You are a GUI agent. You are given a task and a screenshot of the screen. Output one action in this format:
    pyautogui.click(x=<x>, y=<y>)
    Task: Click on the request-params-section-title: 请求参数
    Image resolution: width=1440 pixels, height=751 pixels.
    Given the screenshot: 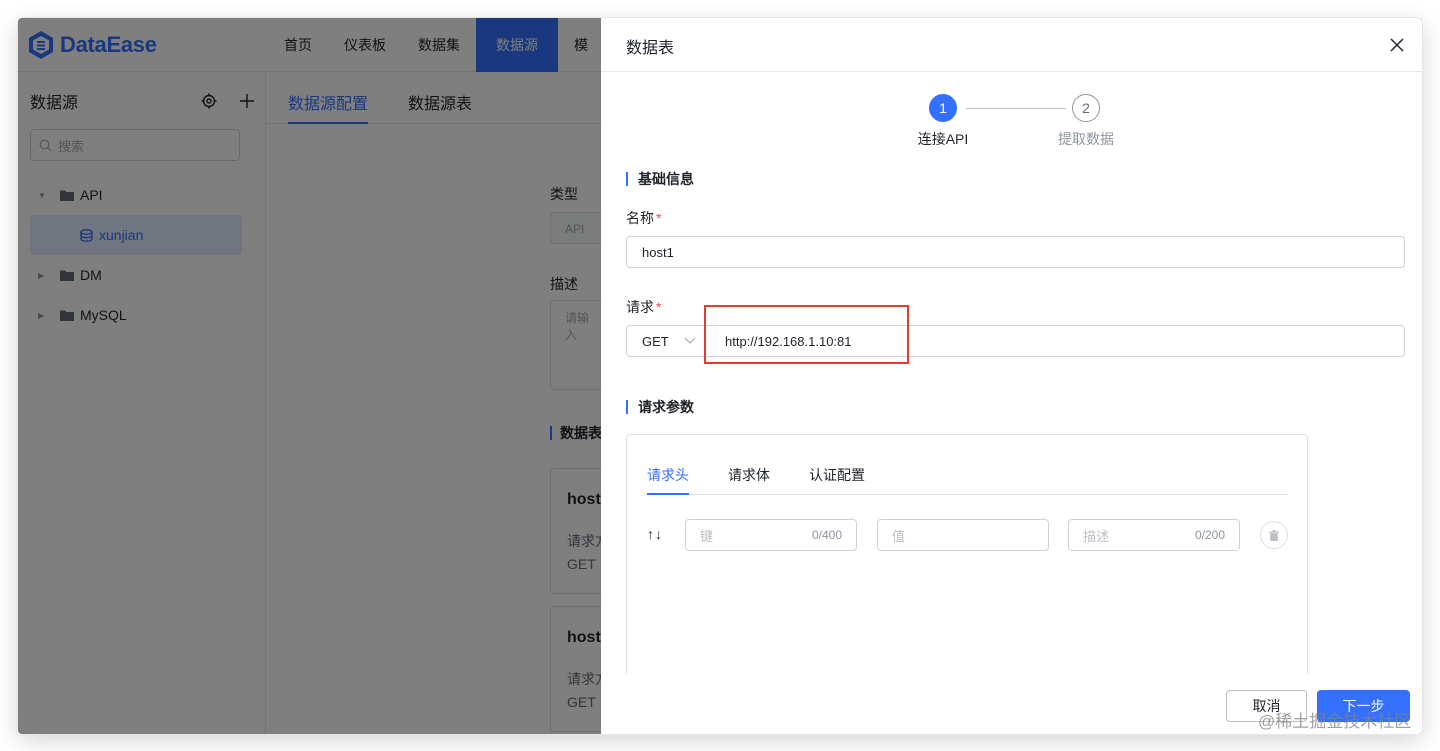 What is the action you would take?
    pyautogui.click(x=660, y=407)
    